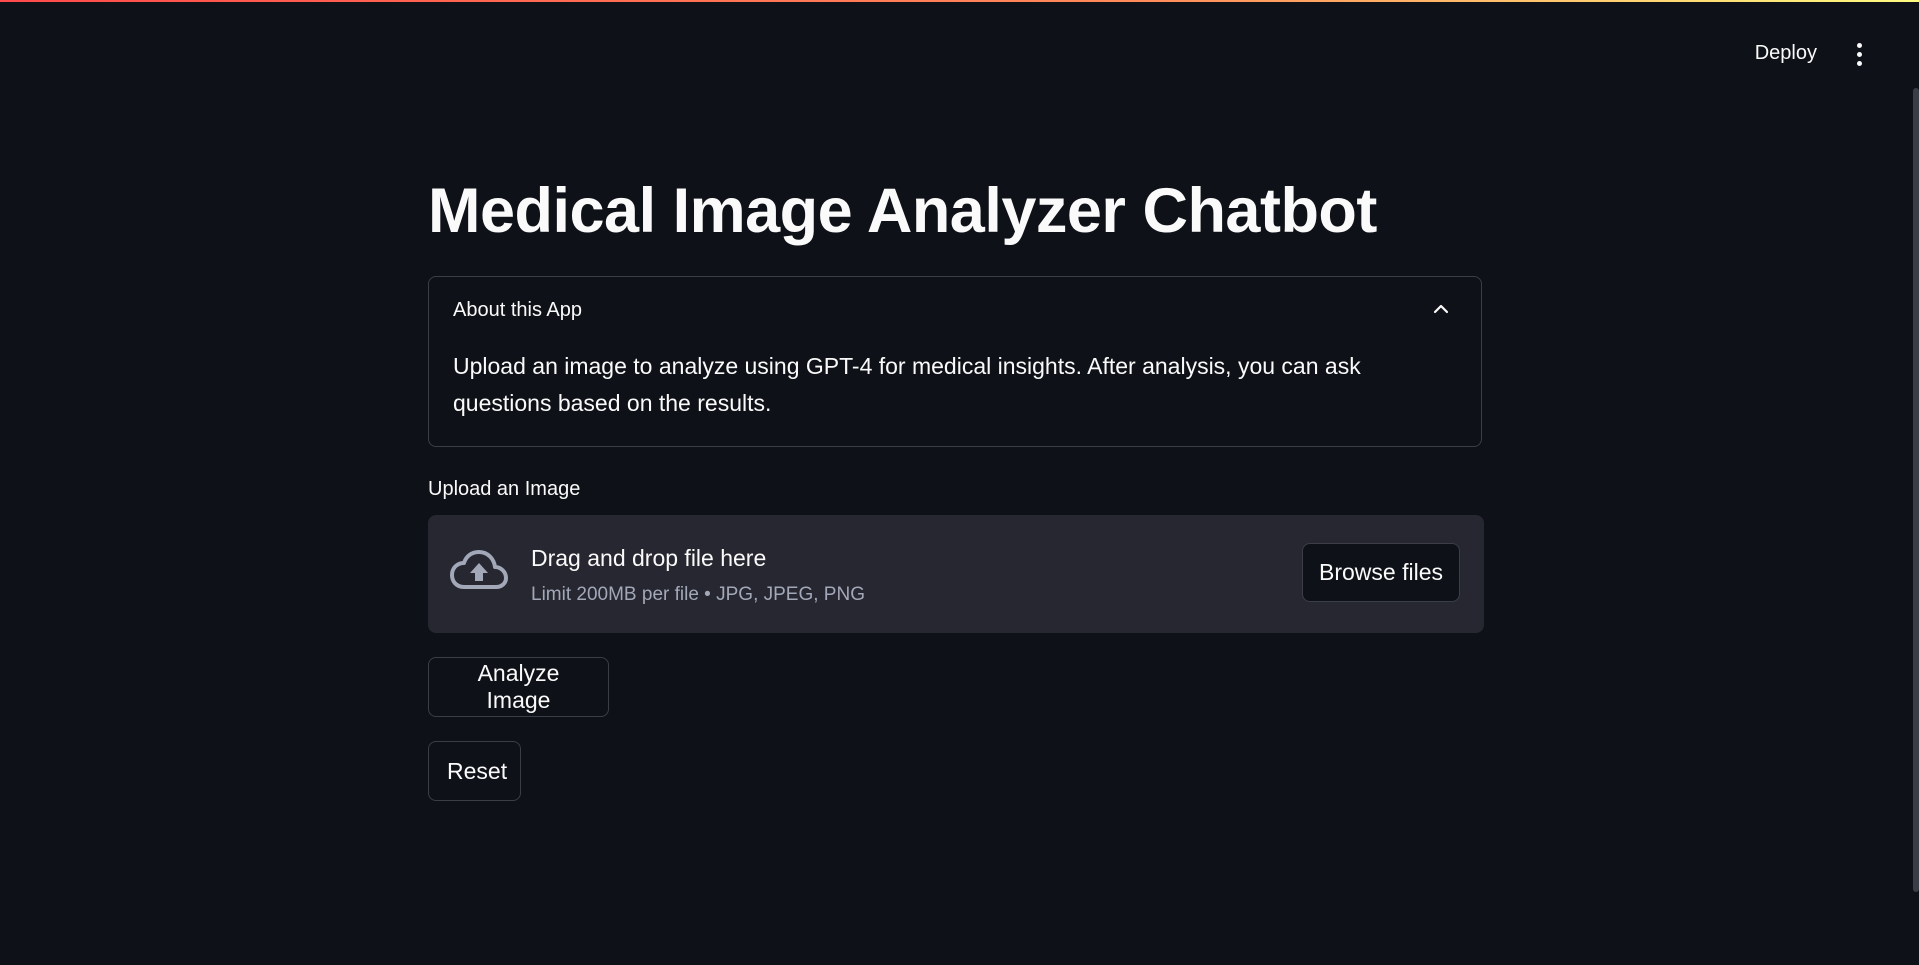 The width and height of the screenshot is (1919, 965). I want to click on chevron-up-icon, so click(1441, 309).